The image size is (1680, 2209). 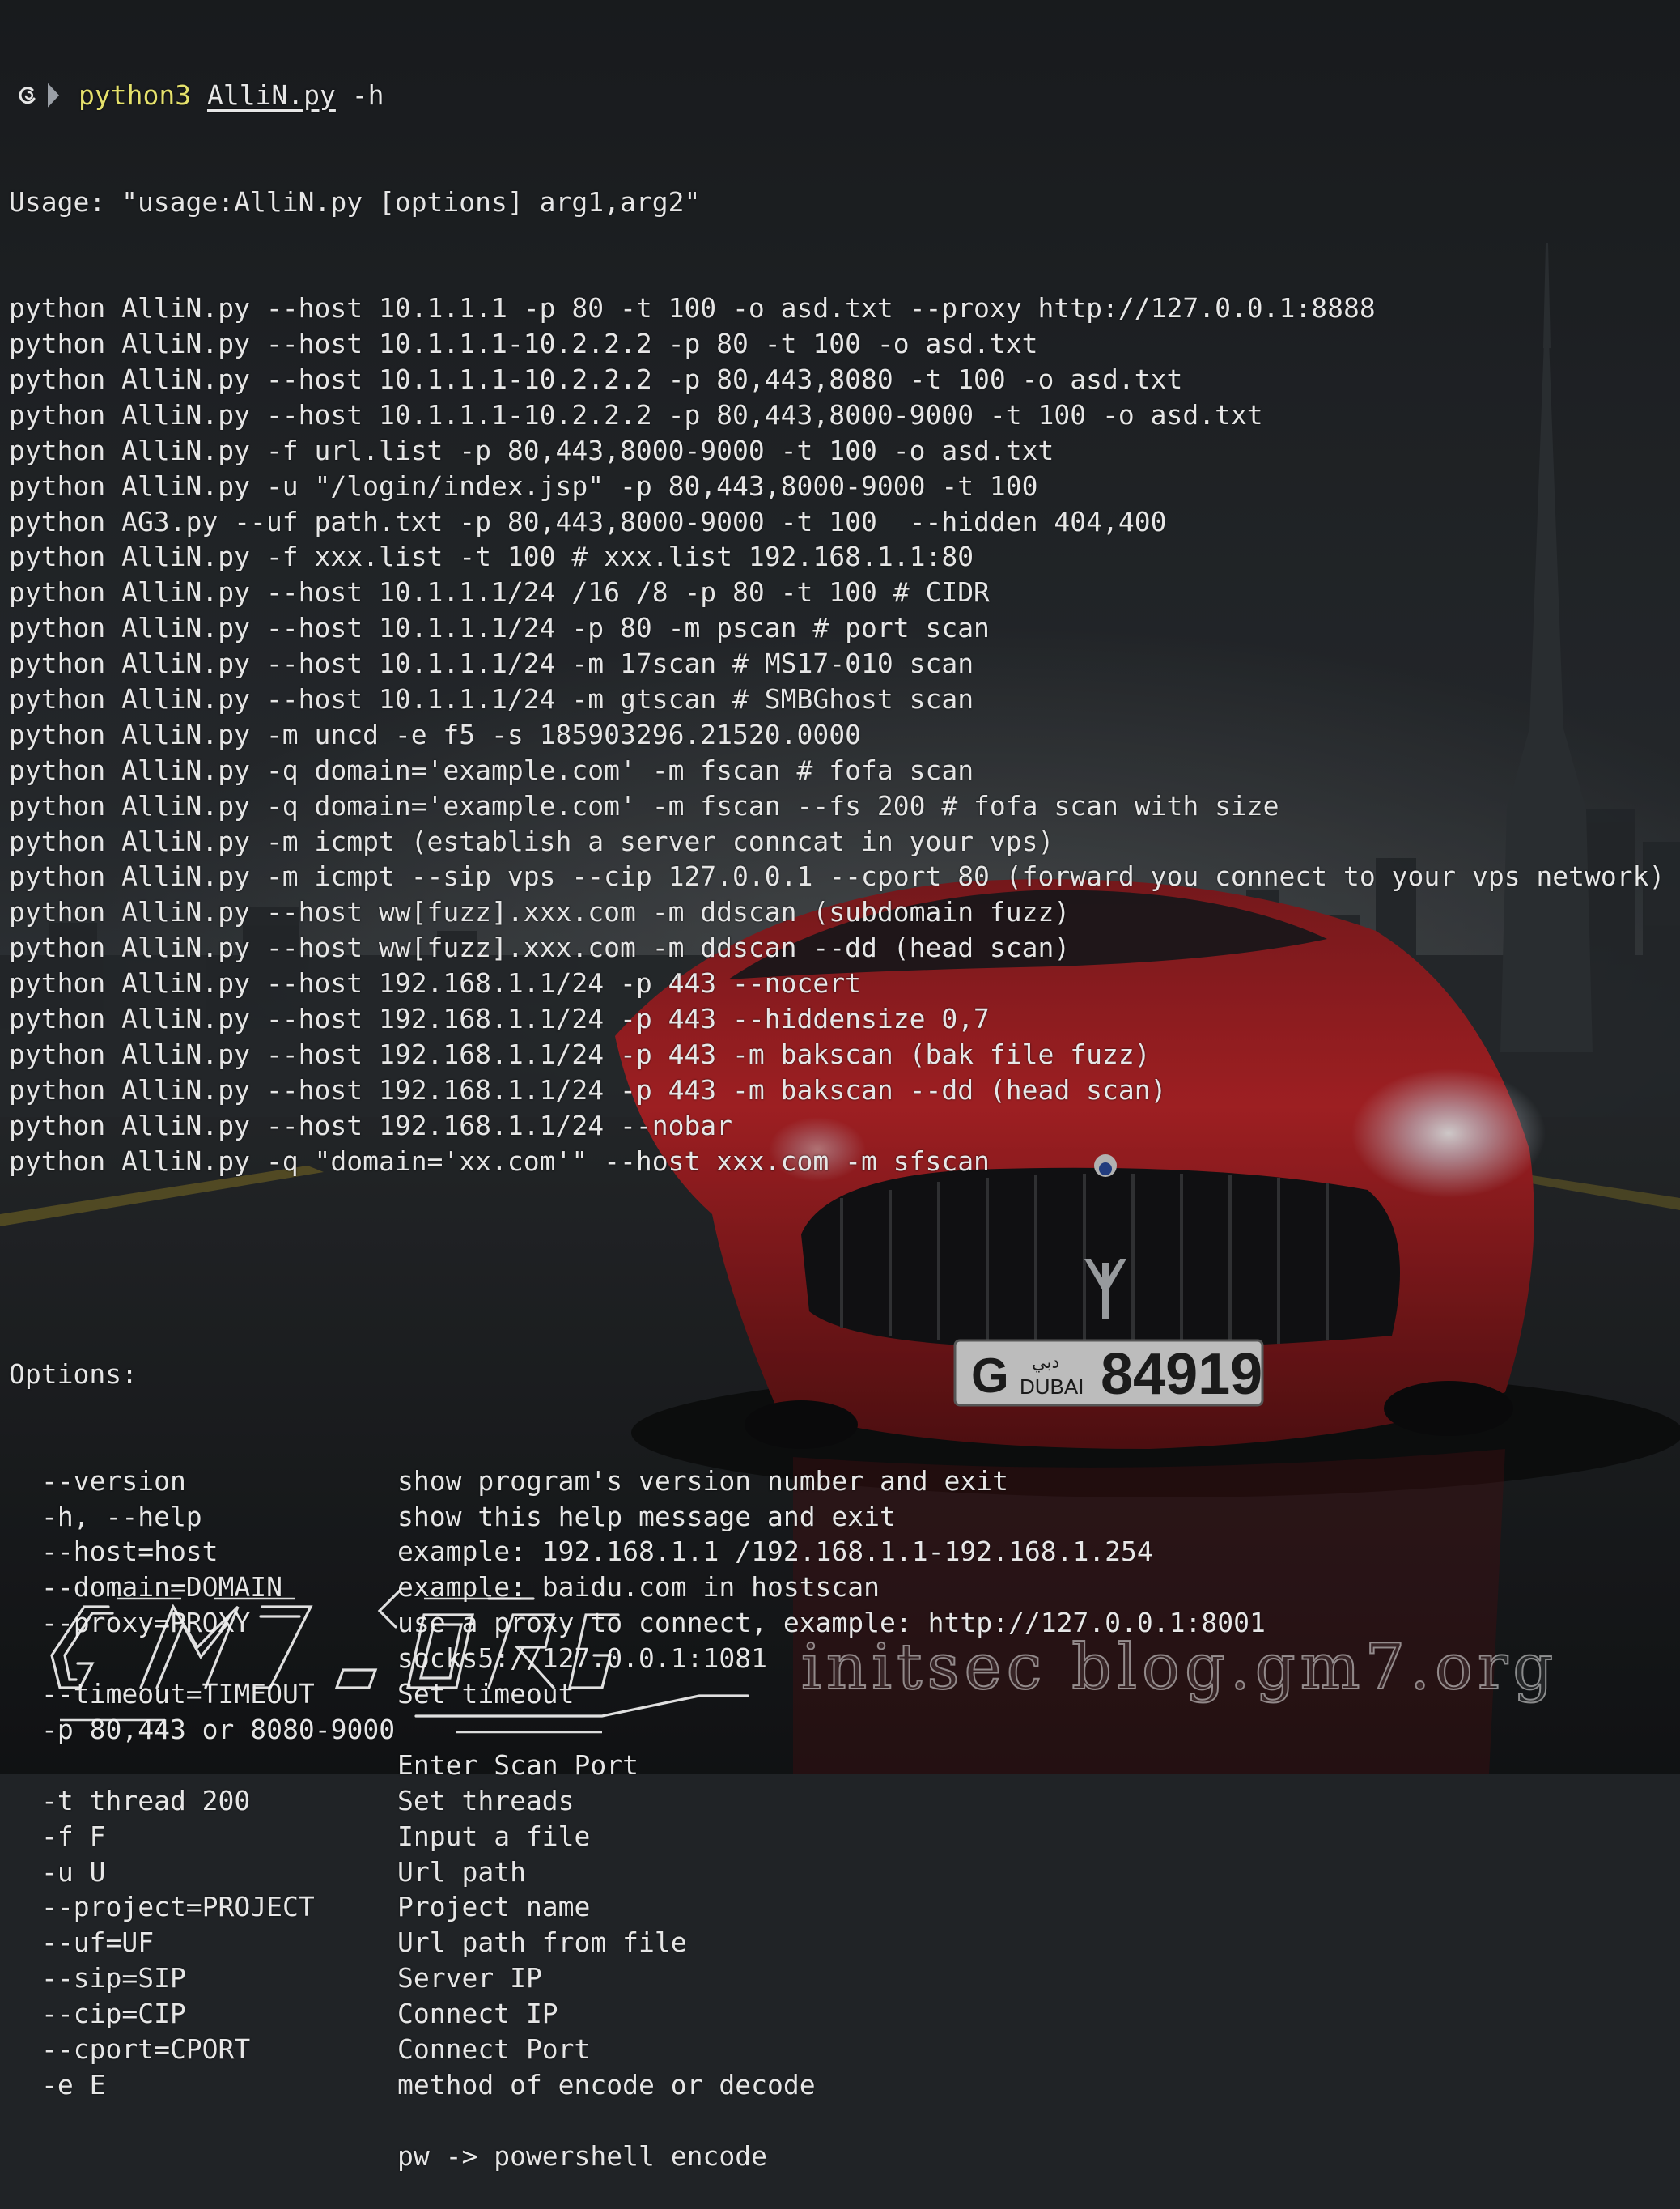 I want to click on option-row: --uf=UF Url path from file, so click(x=837, y=1942).